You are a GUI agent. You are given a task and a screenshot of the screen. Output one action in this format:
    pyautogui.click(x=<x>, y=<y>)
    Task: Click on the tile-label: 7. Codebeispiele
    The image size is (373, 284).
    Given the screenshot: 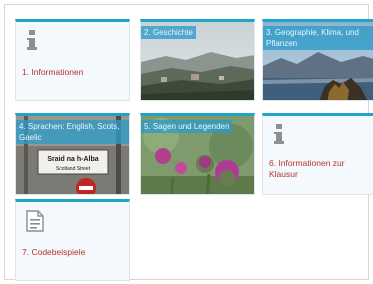 What is the action you would take?
    pyautogui.click(x=54, y=252)
    